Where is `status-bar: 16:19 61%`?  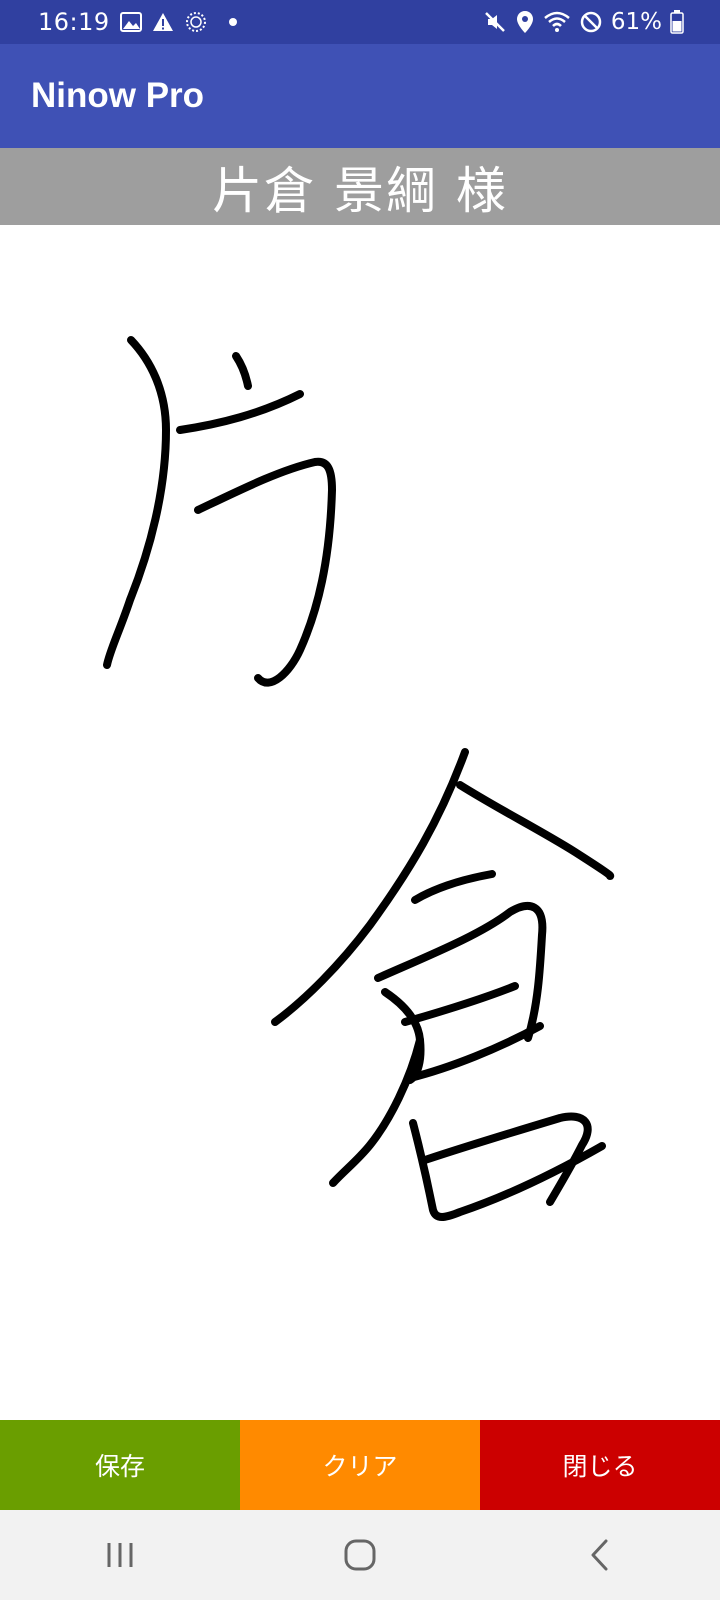 status-bar: 16:19 61% is located at coordinates (360, 22).